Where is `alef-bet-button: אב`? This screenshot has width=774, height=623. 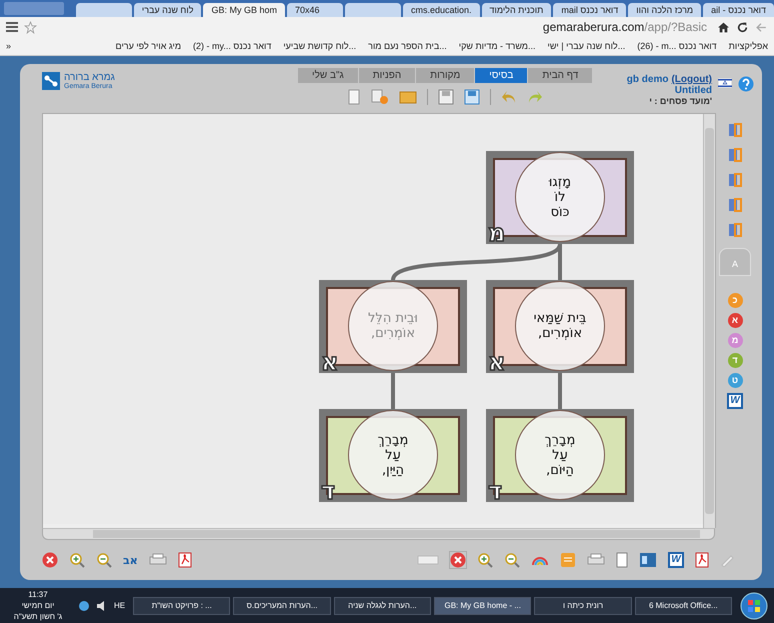
alef-bet-button: אב is located at coordinates (130, 560).